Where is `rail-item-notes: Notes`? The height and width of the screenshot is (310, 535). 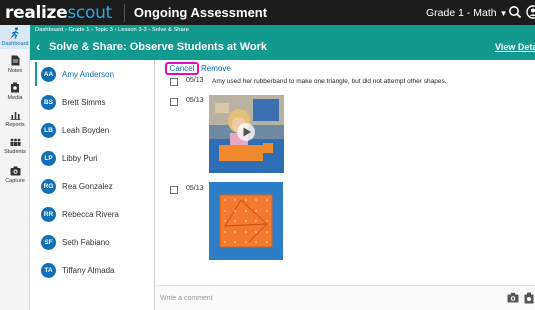 rail-item-notes: Notes is located at coordinates (15, 64).